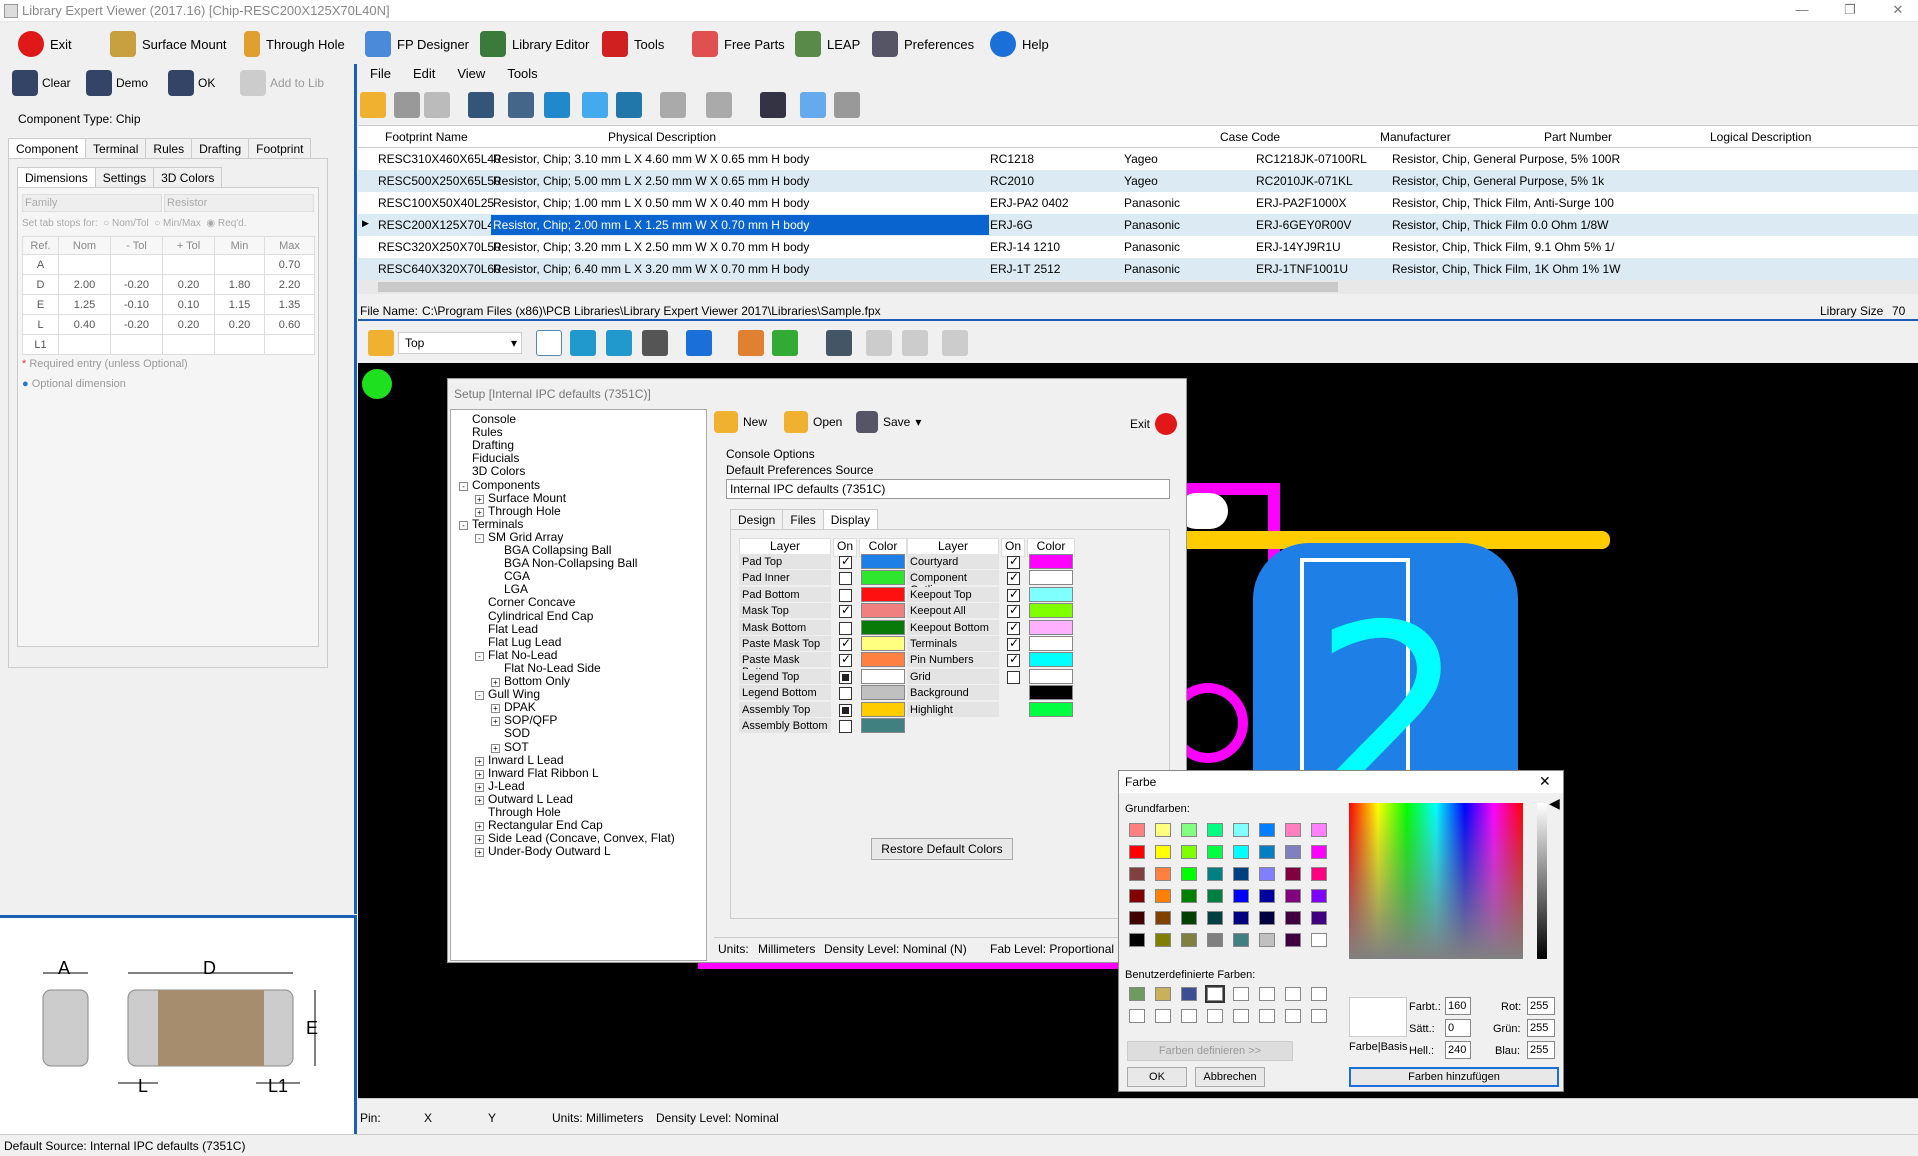  Describe the element at coordinates (510, 576) in the screenshot. I see `tree-item: CGA` at that location.